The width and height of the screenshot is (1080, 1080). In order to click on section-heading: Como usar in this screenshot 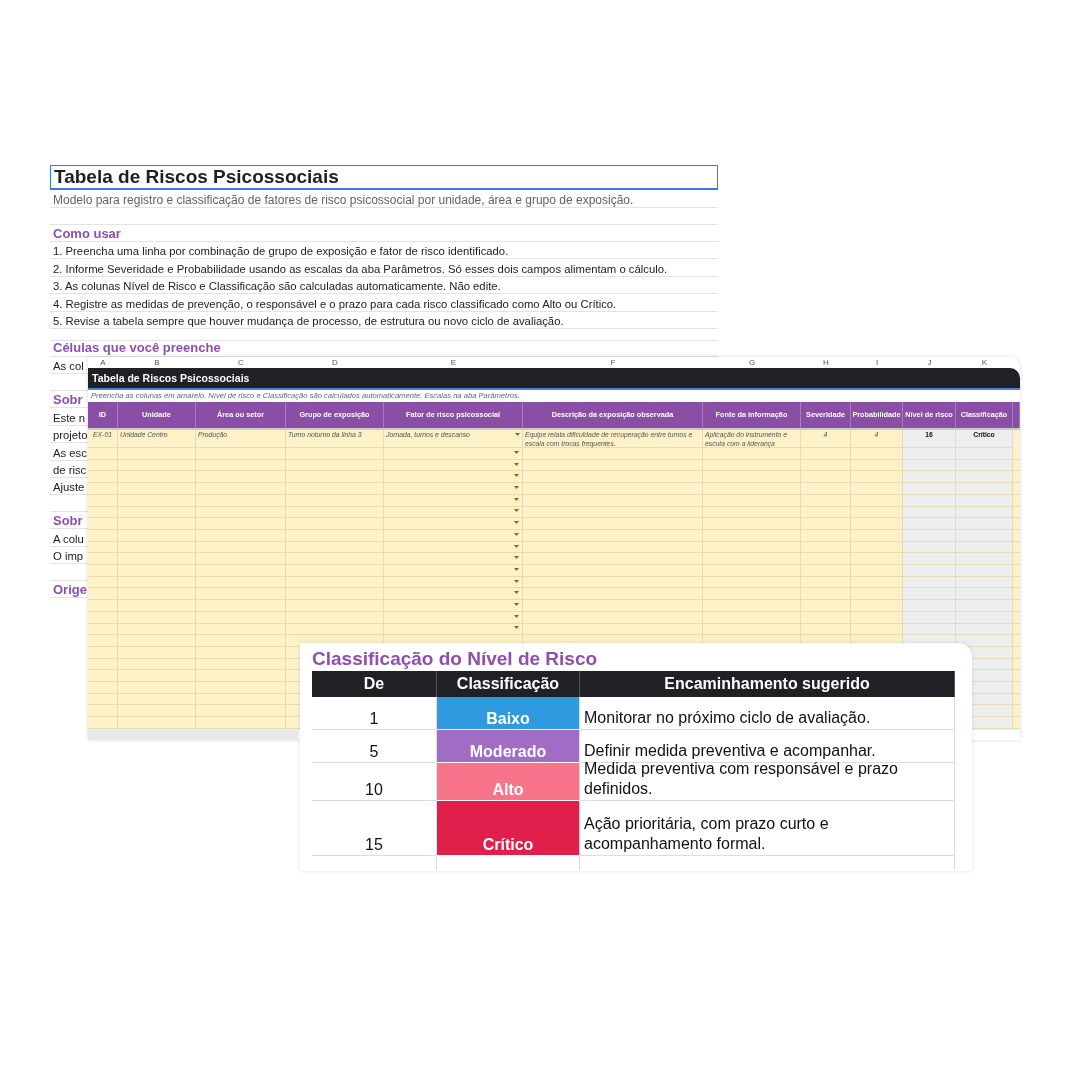, I will do `click(87, 233)`.